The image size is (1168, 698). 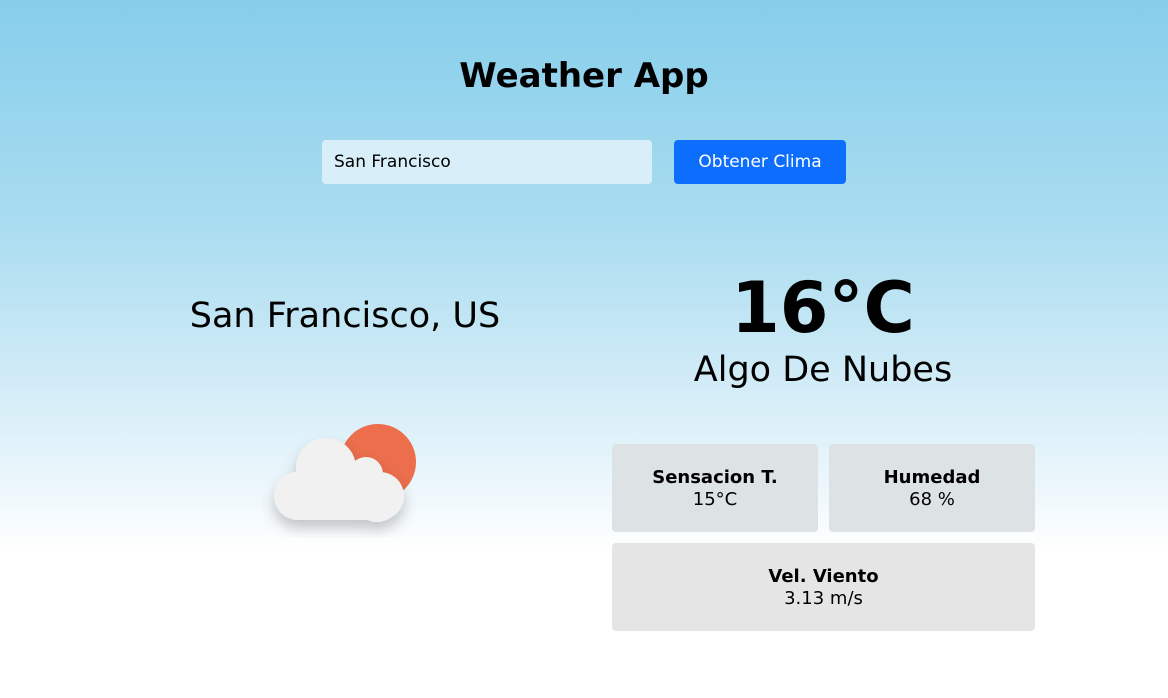 I want to click on app-title: Weather App, so click(x=584, y=76).